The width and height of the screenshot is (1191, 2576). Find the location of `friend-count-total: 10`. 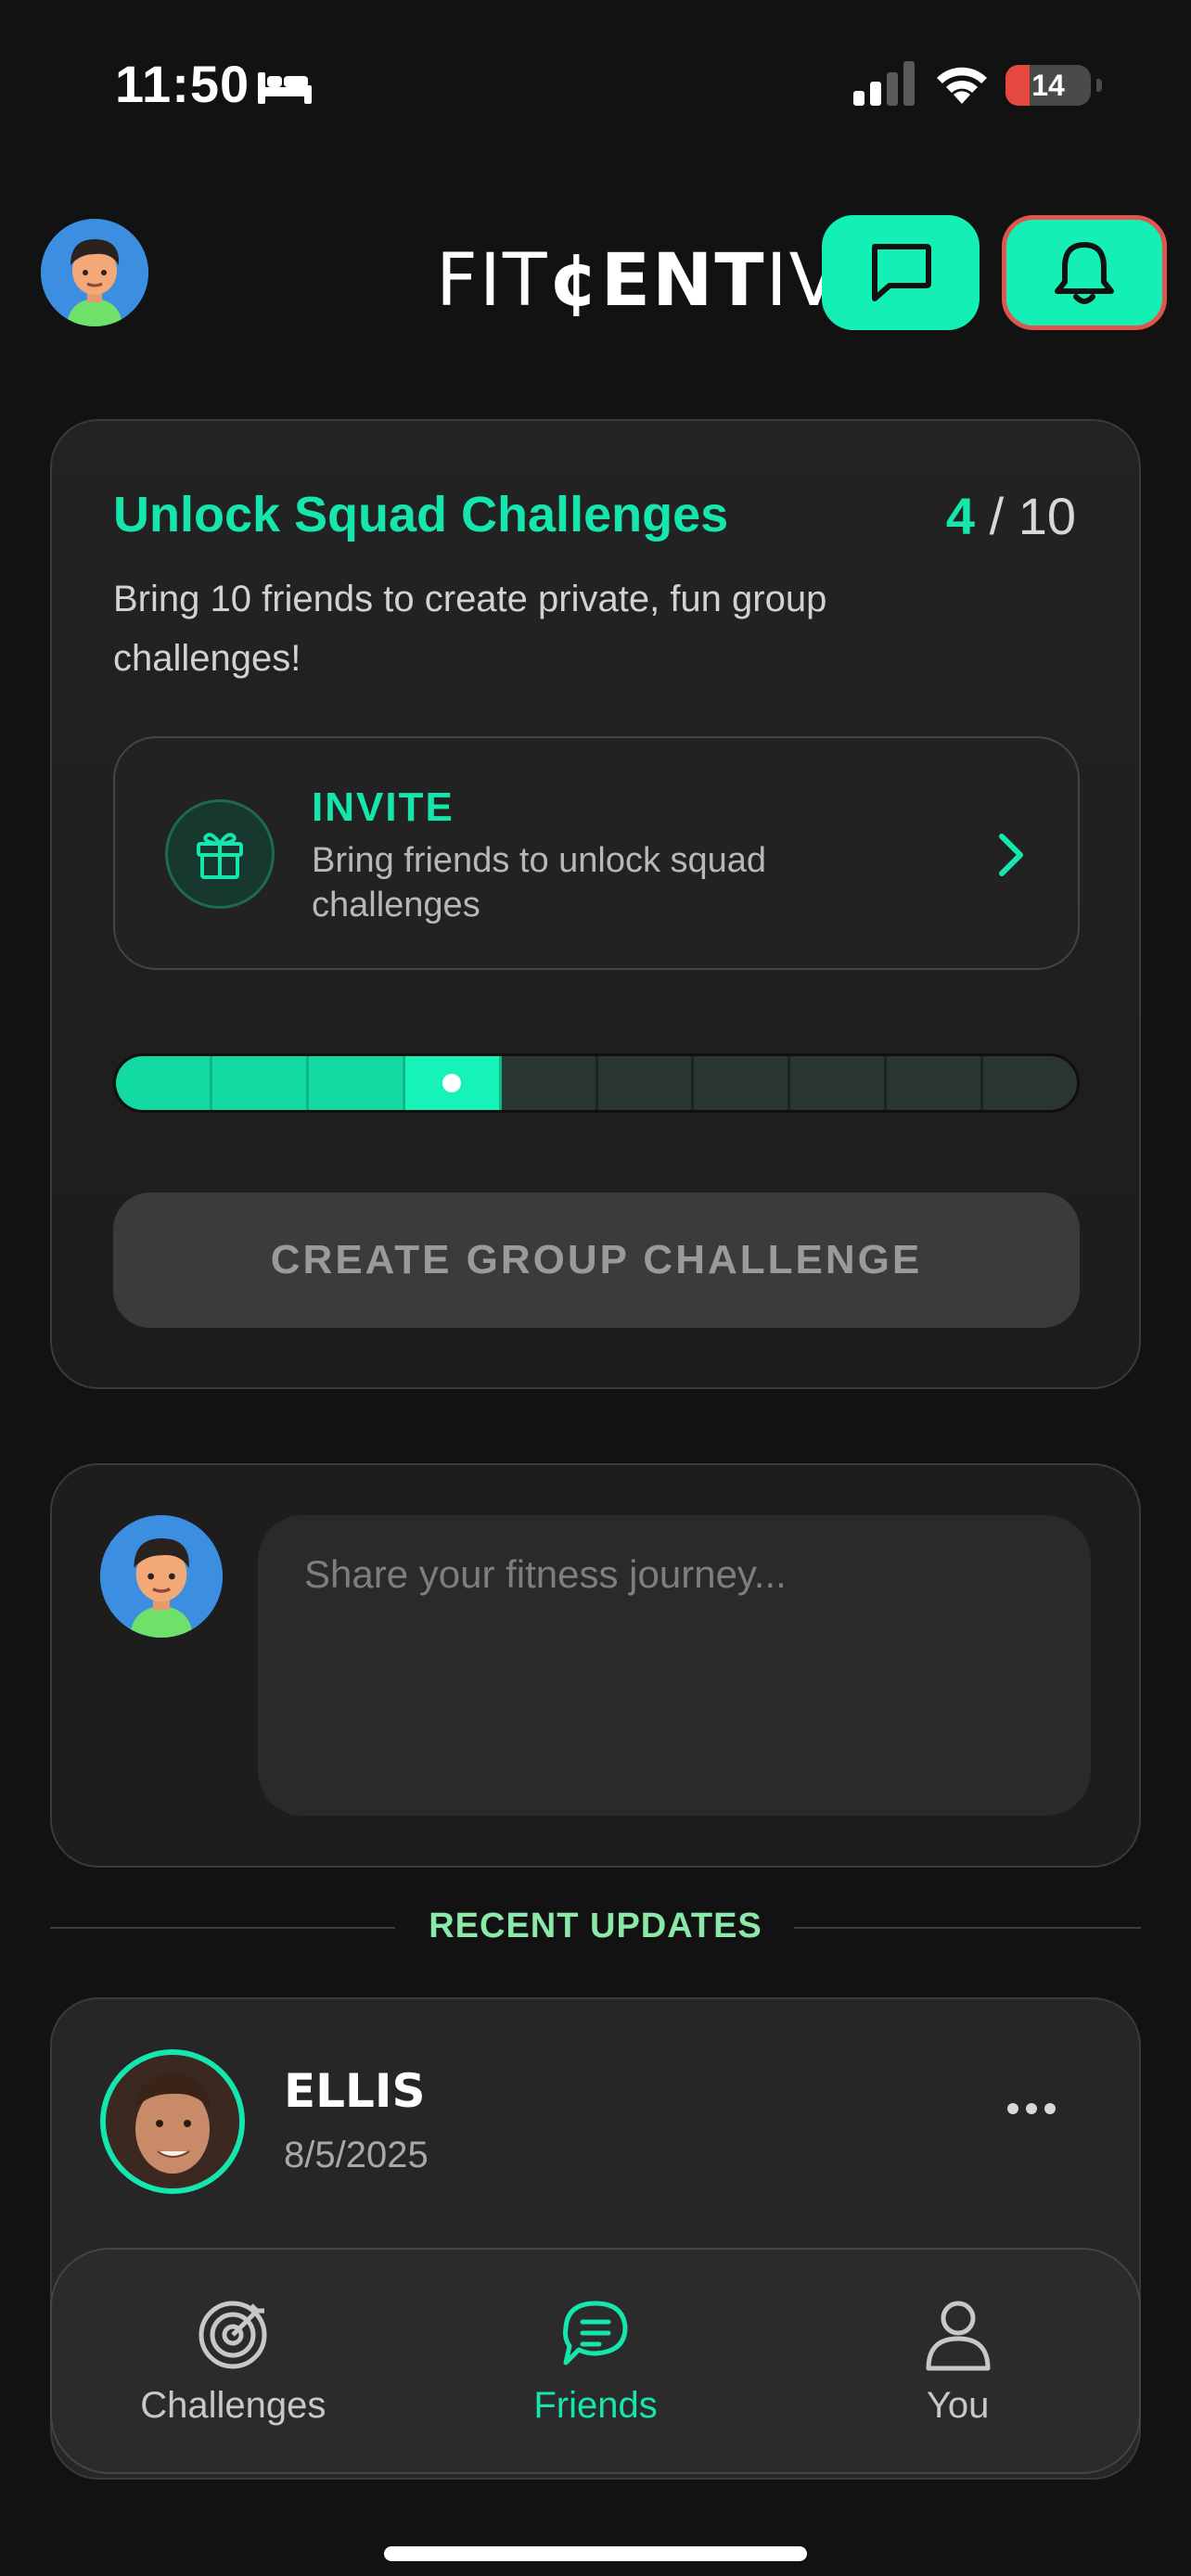

friend-count-total: 10 is located at coordinates (1047, 516).